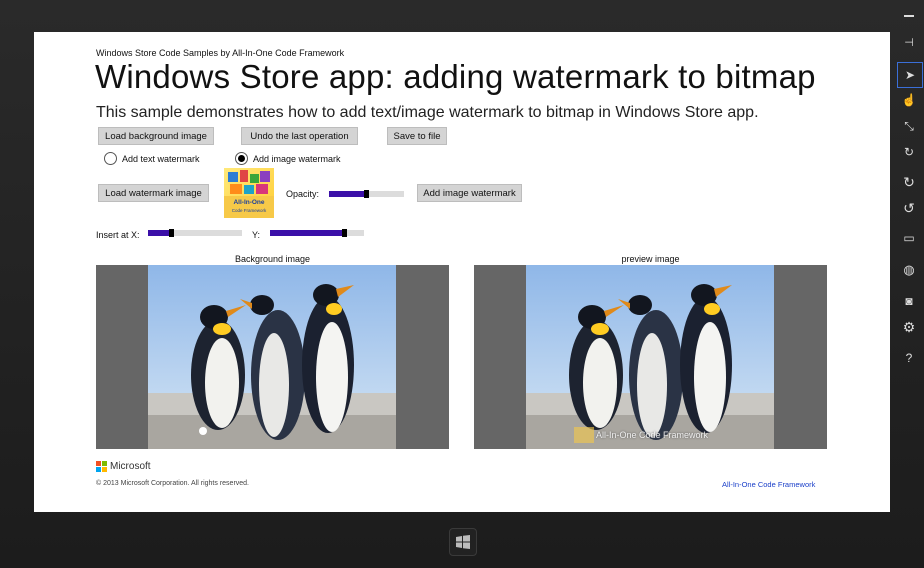 This screenshot has width=924, height=568. What do you see at coordinates (909, 284) in the screenshot?
I see `simulator-toolbar: ⊣ ➤ ☝ ⤡ ↻ ↻ ↺ ▭ ◍ ◙ ⚙ ?` at bounding box center [909, 284].